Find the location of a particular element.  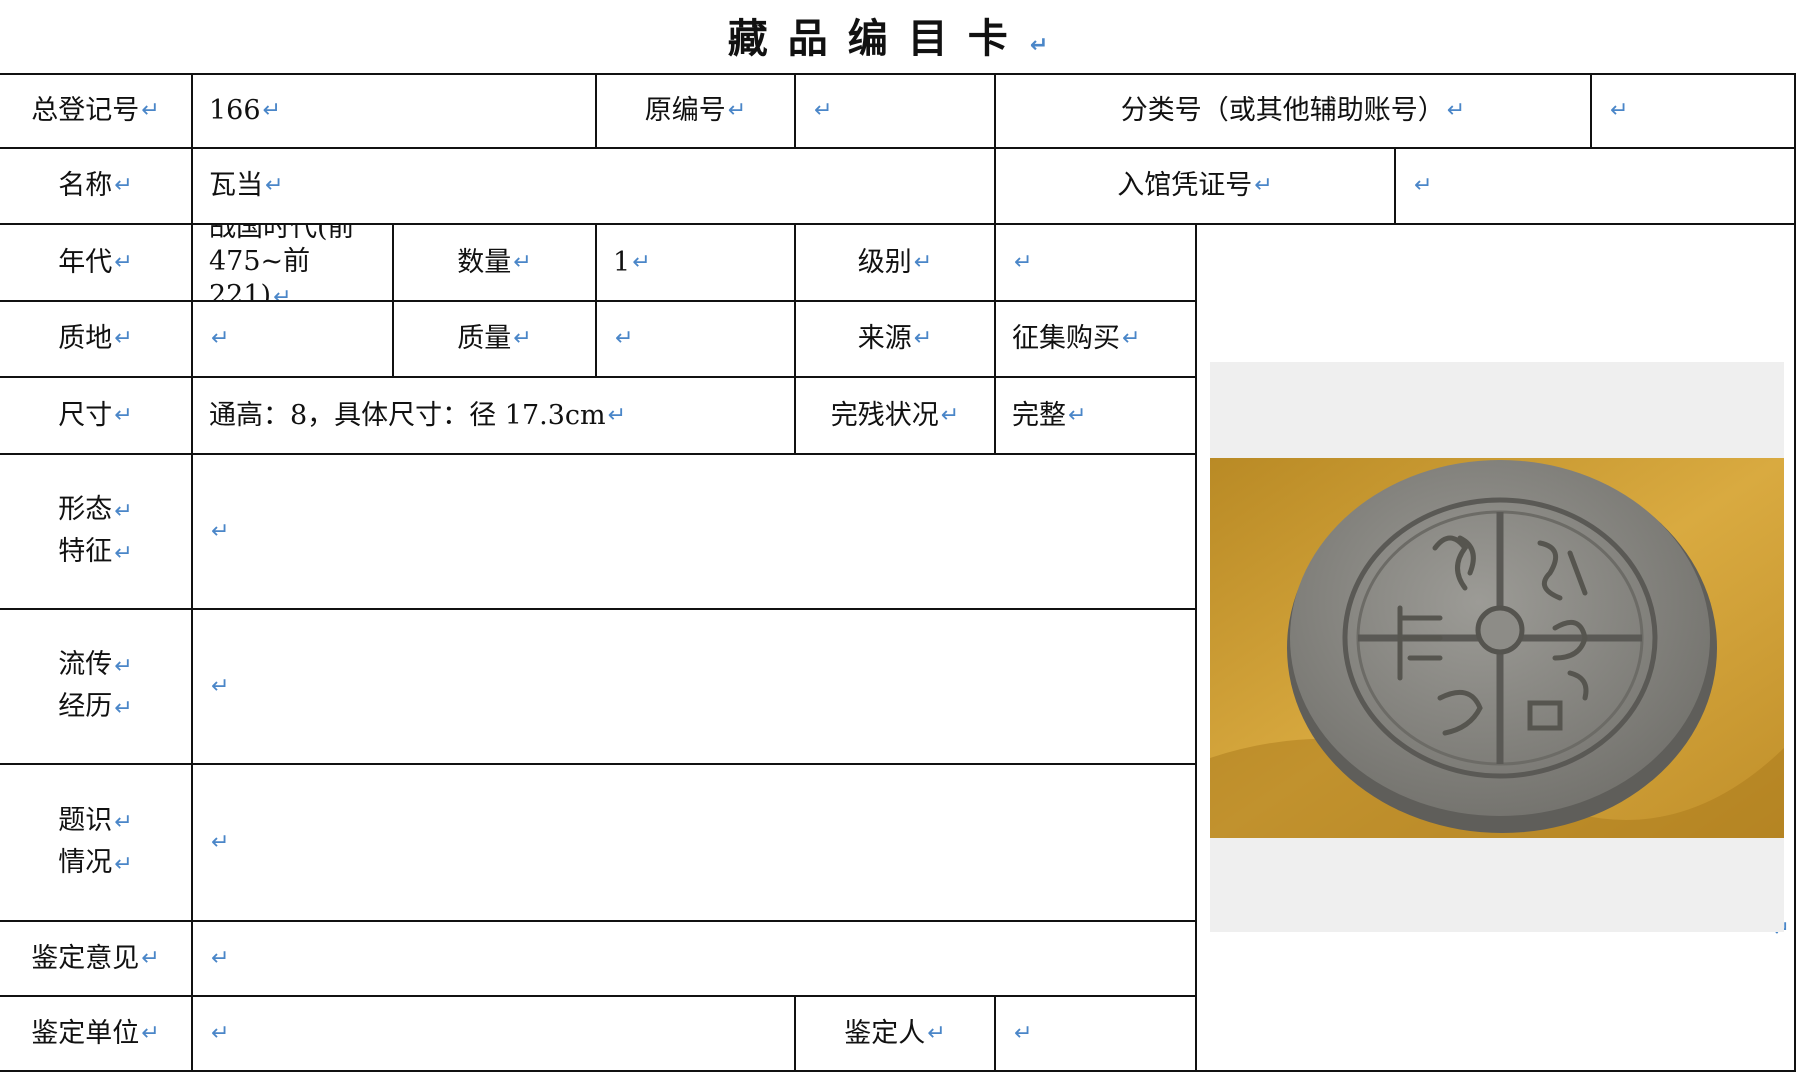

quantity-label: 数量 ↵ is located at coordinates (495, 263).